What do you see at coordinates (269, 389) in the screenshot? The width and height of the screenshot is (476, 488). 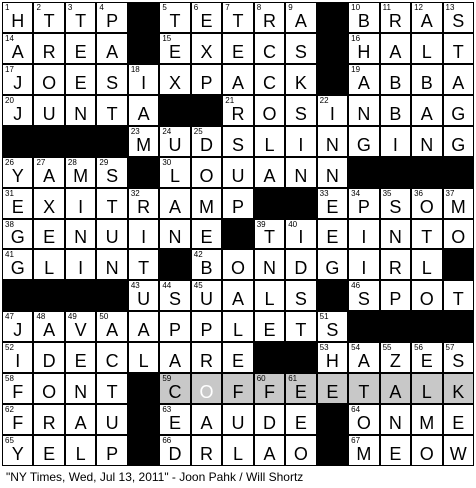 I see `grid-cell: 60 F` at bounding box center [269, 389].